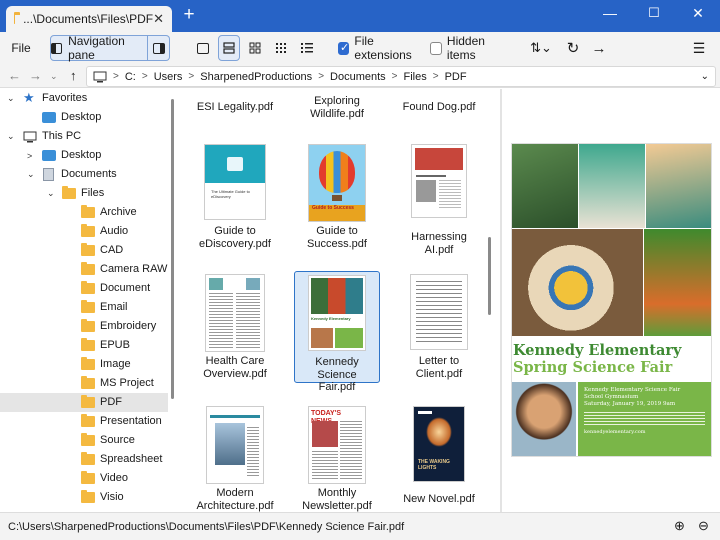 This screenshot has width=720, height=540. What do you see at coordinates (439, 444) in the screenshot?
I see `pdf-thumbnail: THE WAKING LIGHTS` at bounding box center [439, 444].